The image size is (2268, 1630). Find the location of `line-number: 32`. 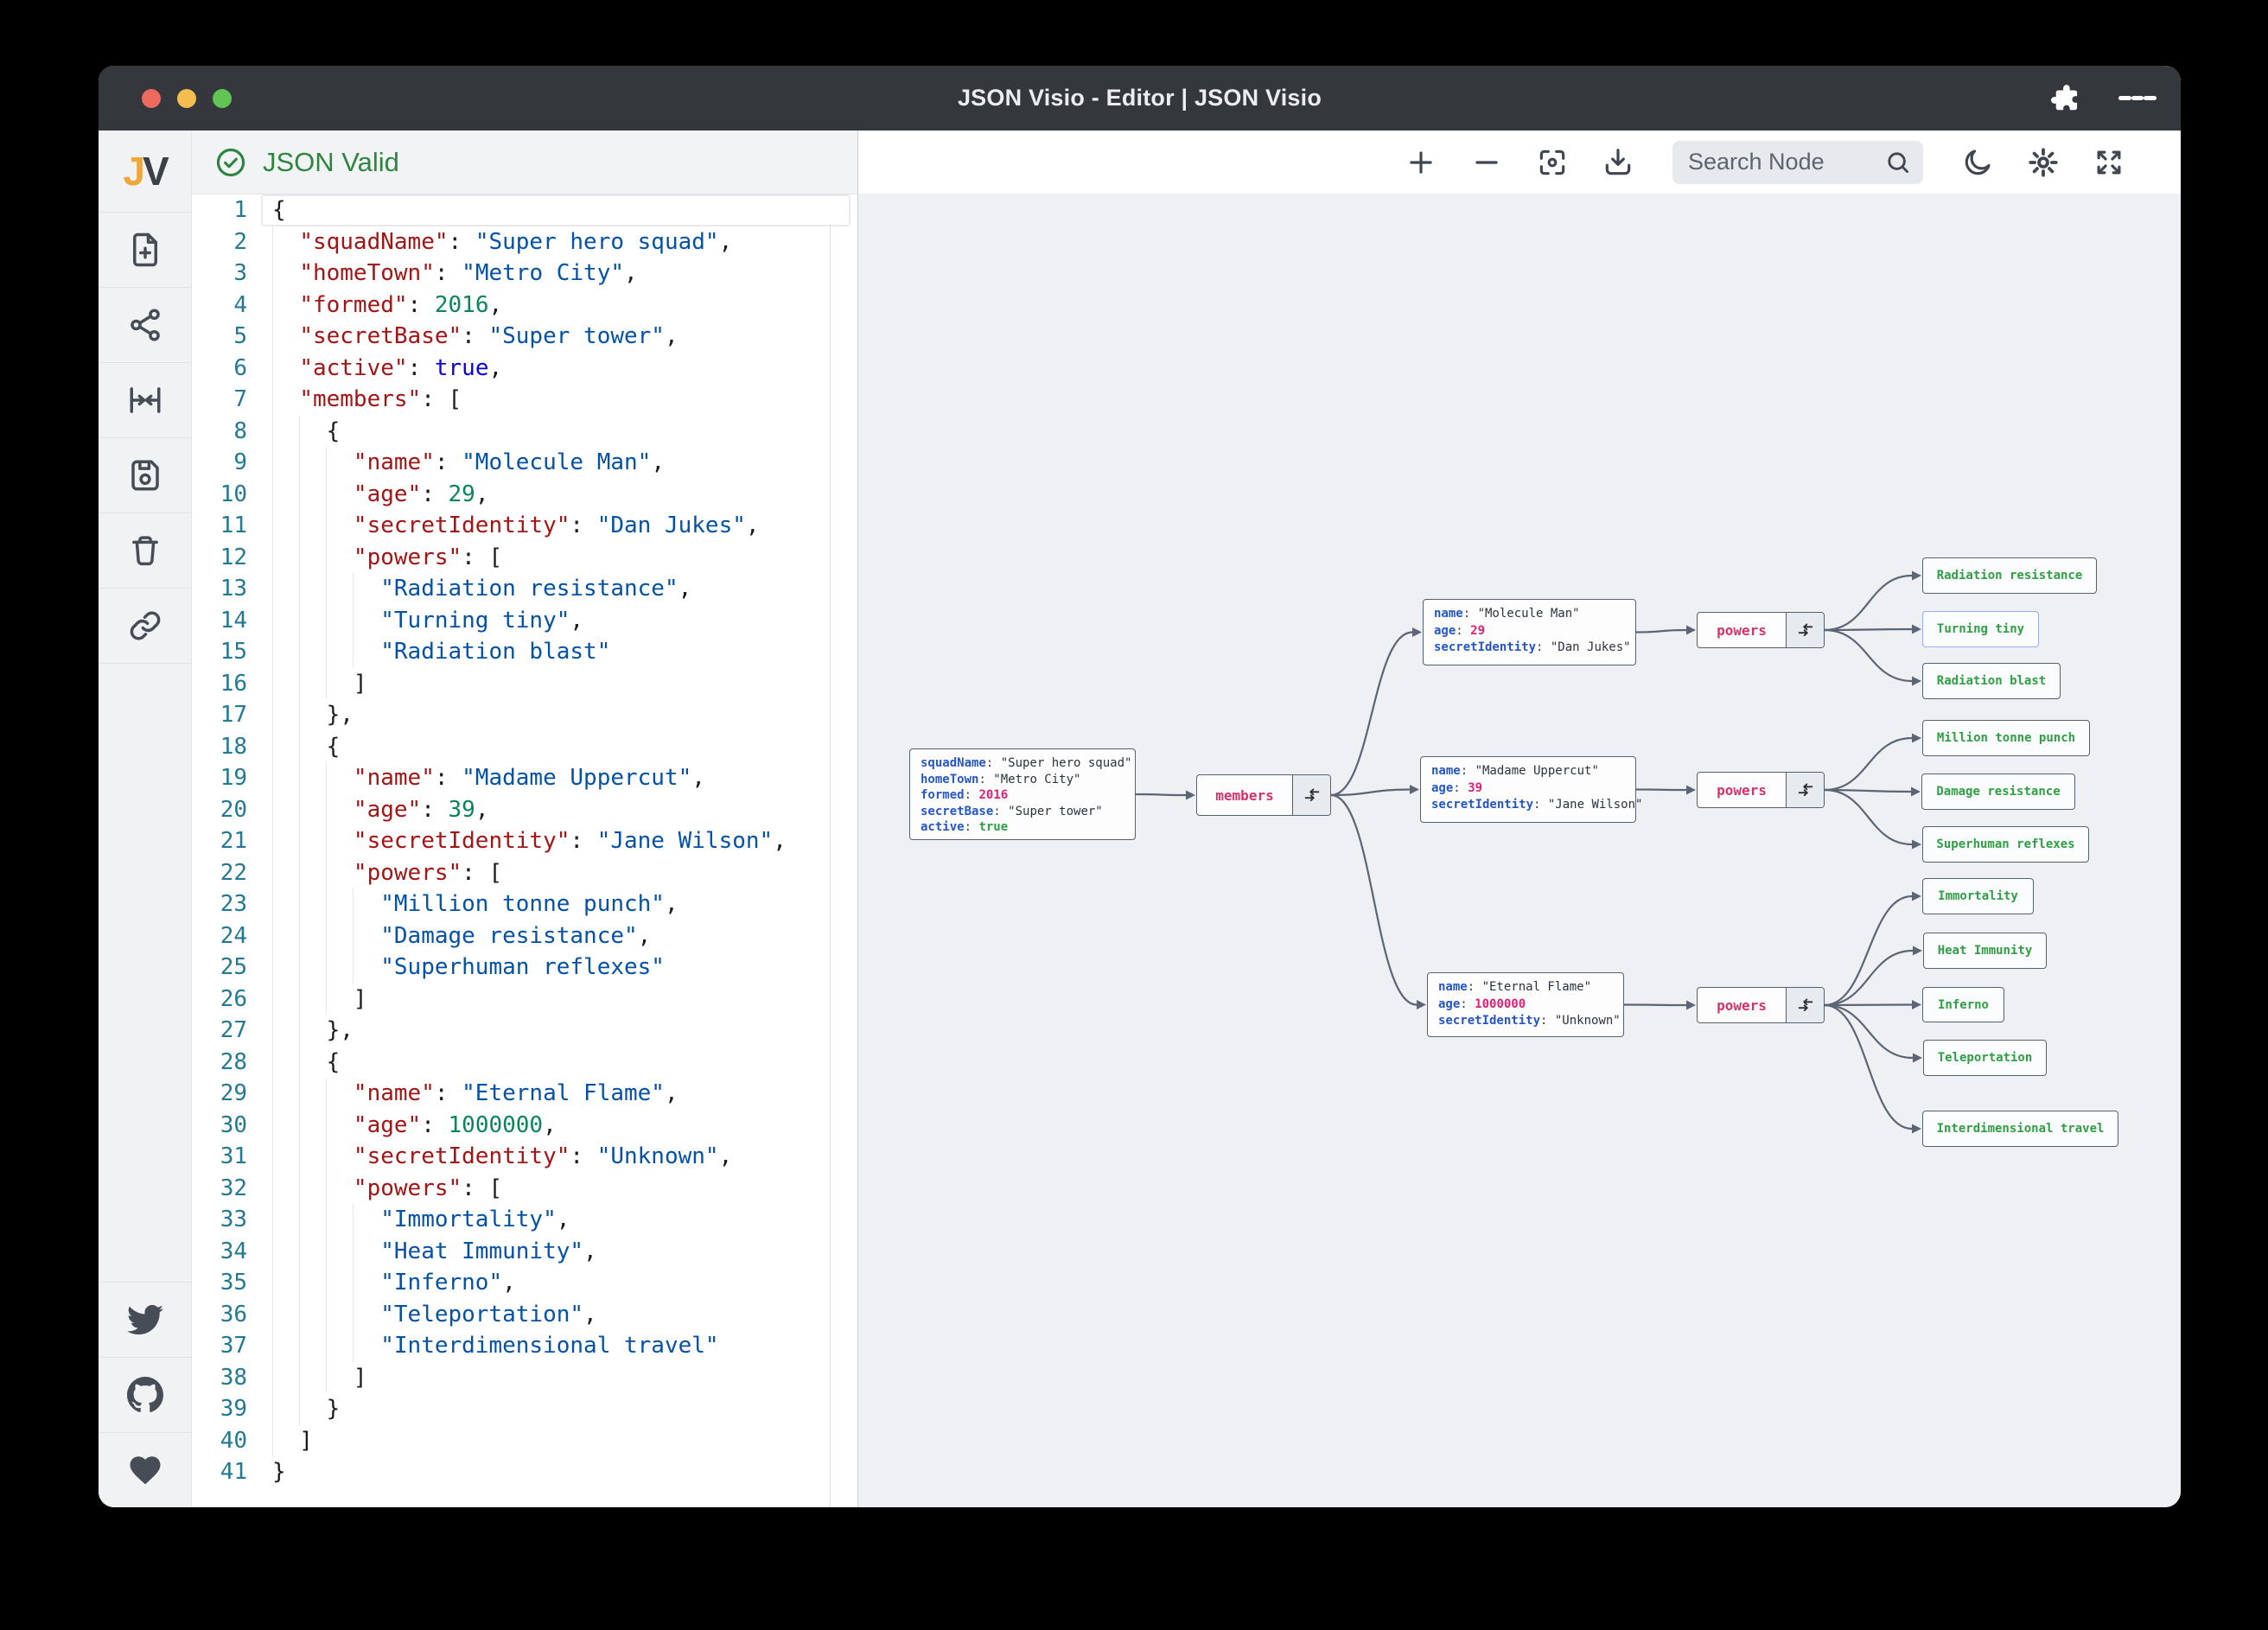

line-number: 32 is located at coordinates (233, 1188).